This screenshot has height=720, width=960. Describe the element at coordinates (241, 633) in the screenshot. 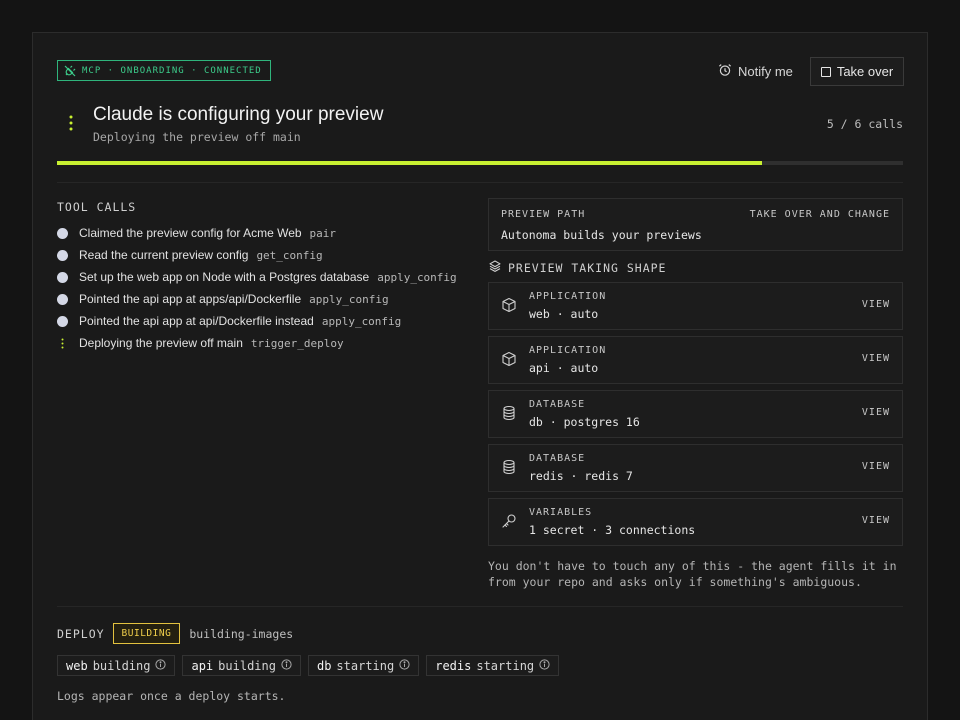

I see `deploy-stage: building-images` at that location.